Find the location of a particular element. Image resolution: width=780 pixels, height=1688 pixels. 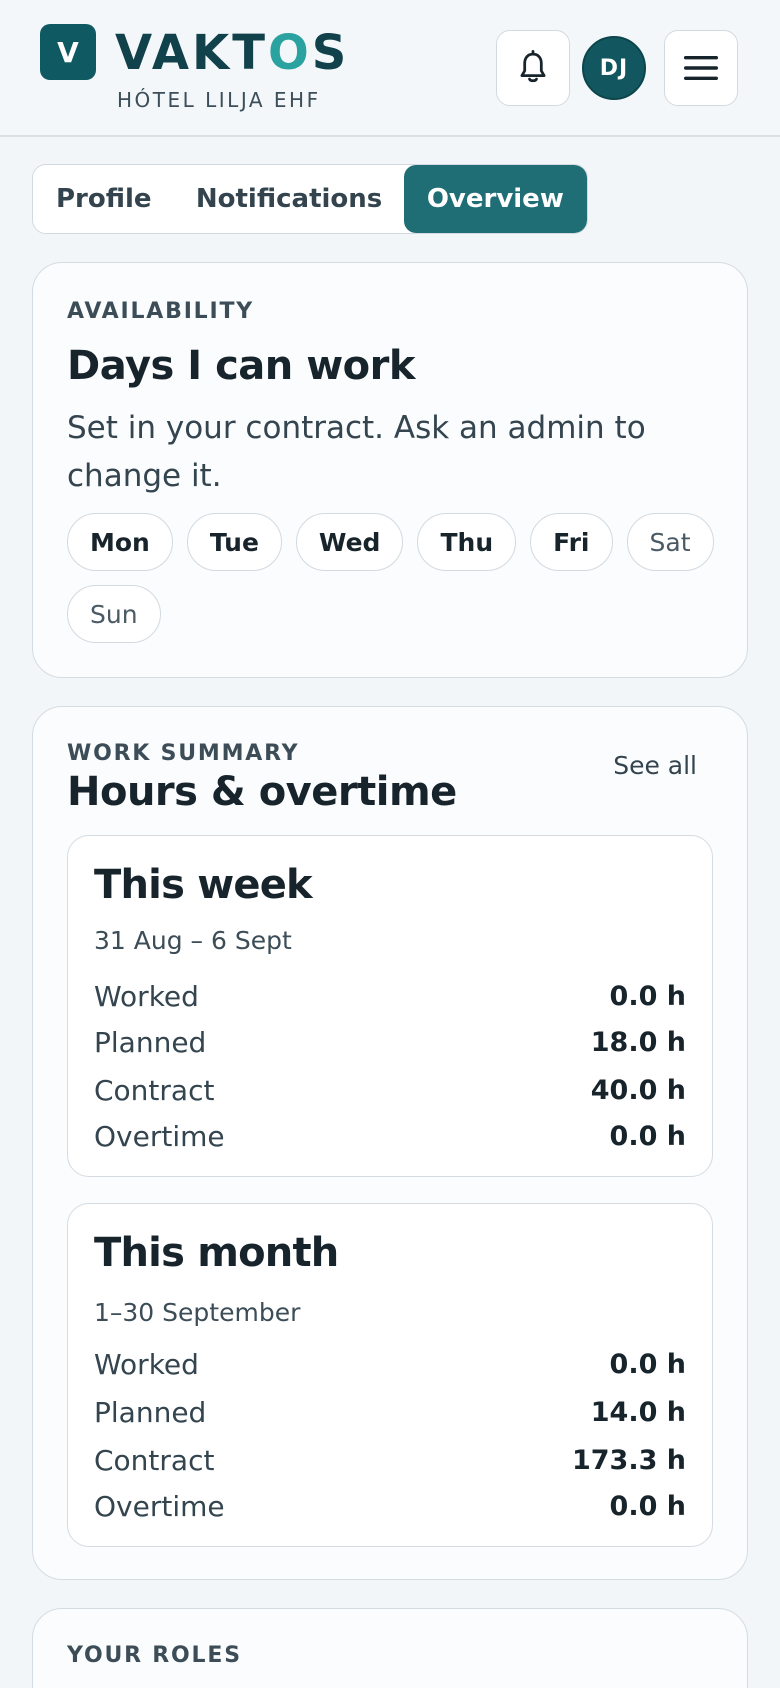

work-summary-overline: WORK SUMMARY is located at coordinates (183, 753).